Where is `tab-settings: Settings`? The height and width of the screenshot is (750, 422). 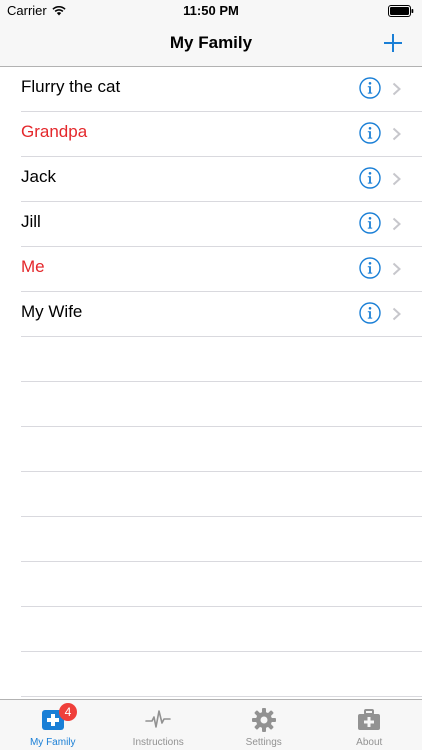
tab-settings: Settings is located at coordinates (264, 725).